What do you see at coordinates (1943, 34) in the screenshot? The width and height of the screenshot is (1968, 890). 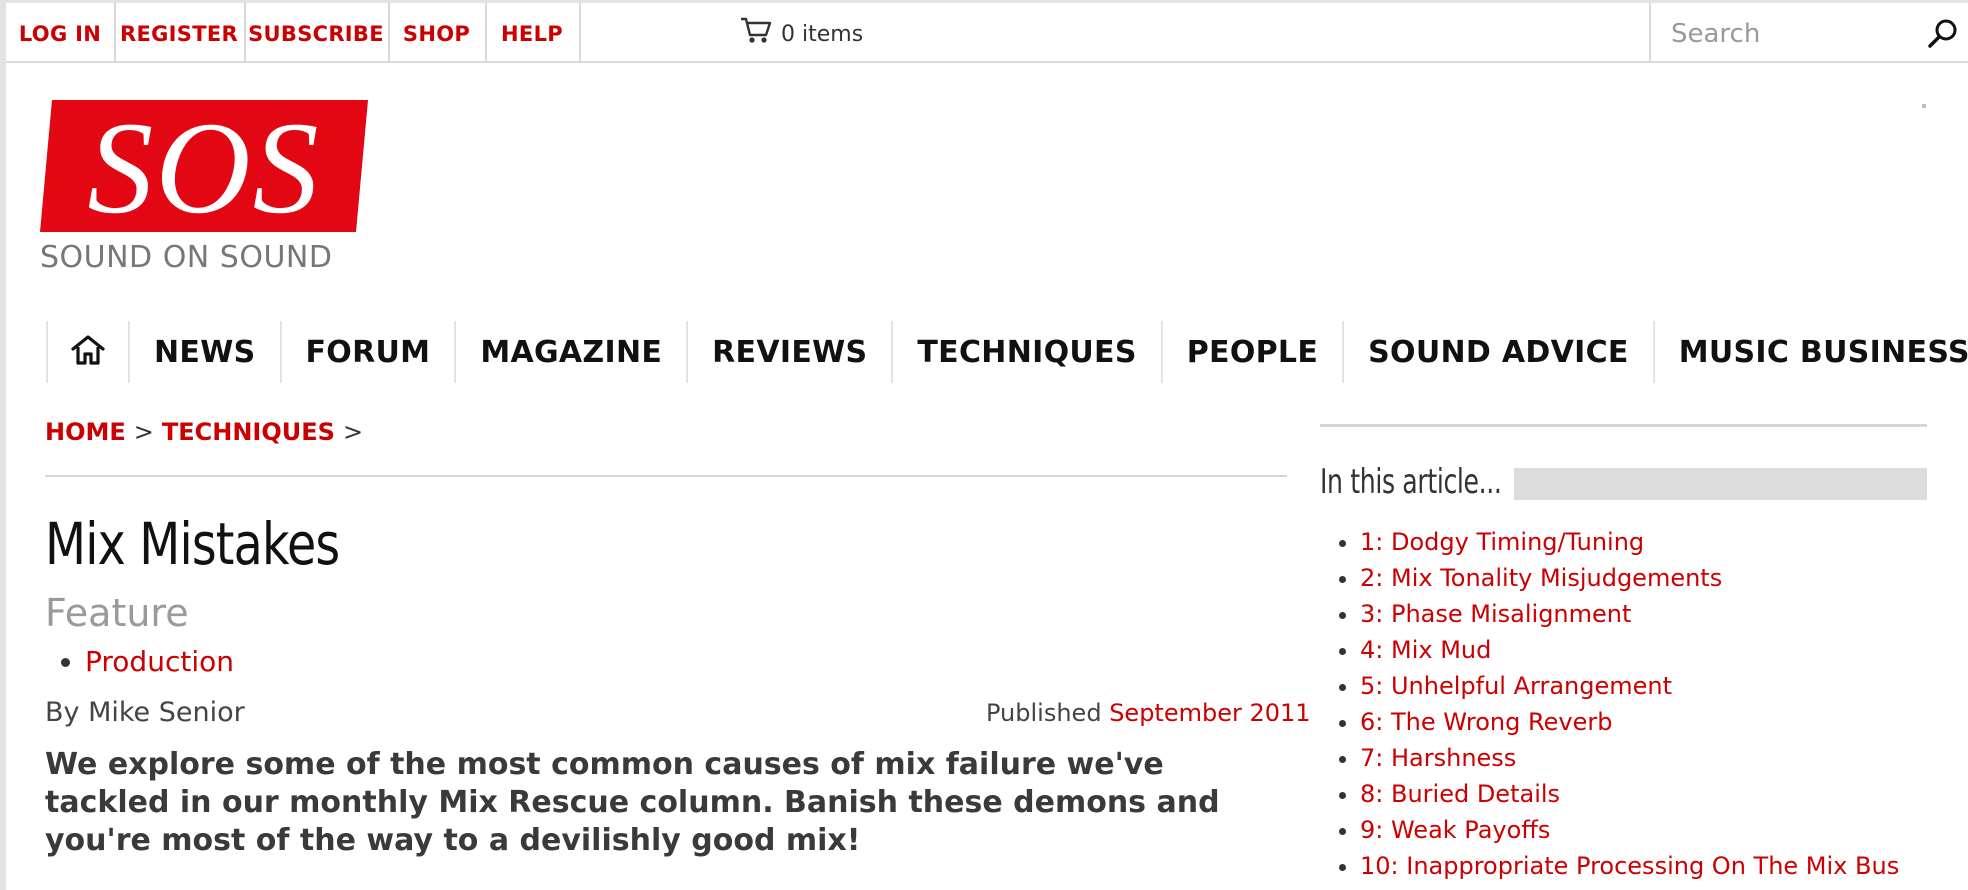 I see `search-icon` at bounding box center [1943, 34].